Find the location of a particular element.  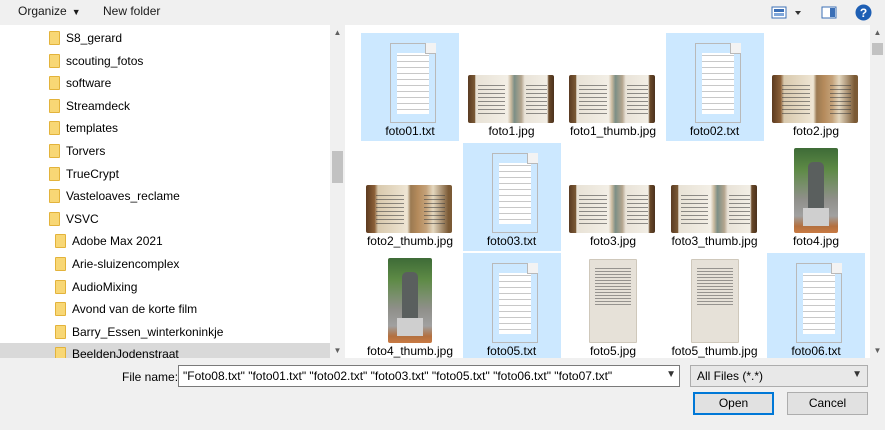

nav-folder-item: scouting_fotos is located at coordinates (165, 61).